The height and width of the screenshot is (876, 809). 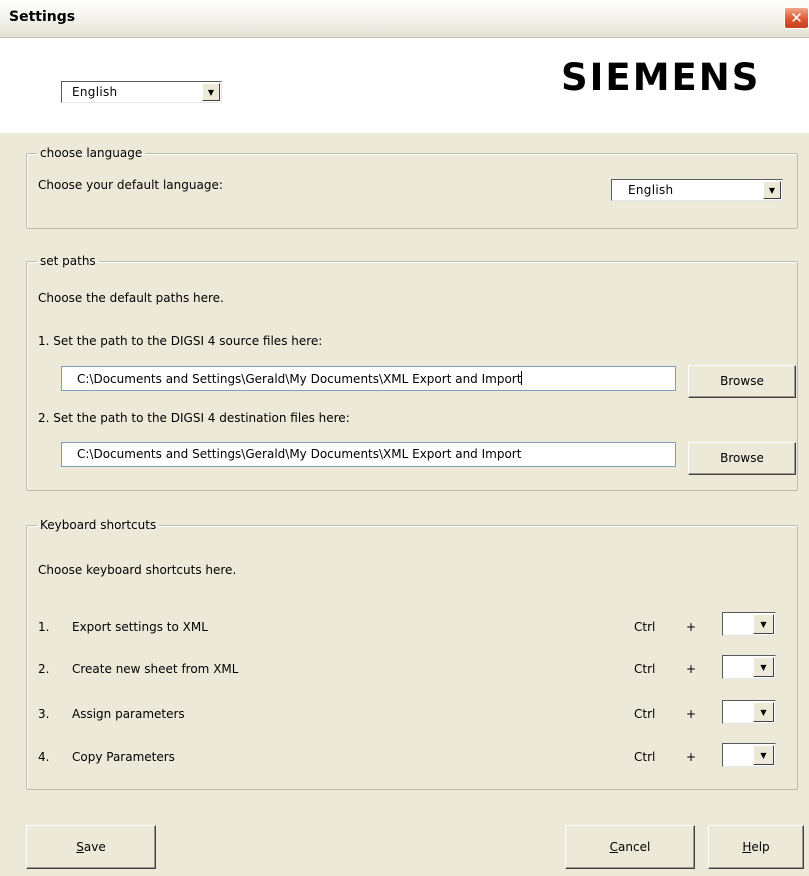 What do you see at coordinates (123, 757) in the screenshot?
I see `shortcut-row-label: Copy Parameters` at bounding box center [123, 757].